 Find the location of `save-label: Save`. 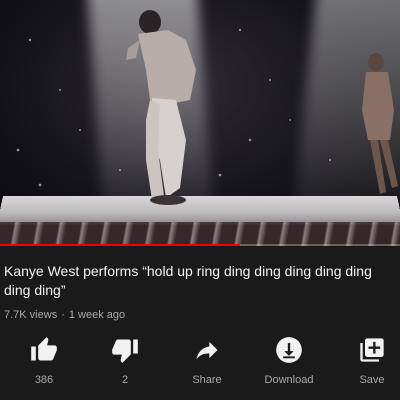

save-label: Save is located at coordinates (372, 380).